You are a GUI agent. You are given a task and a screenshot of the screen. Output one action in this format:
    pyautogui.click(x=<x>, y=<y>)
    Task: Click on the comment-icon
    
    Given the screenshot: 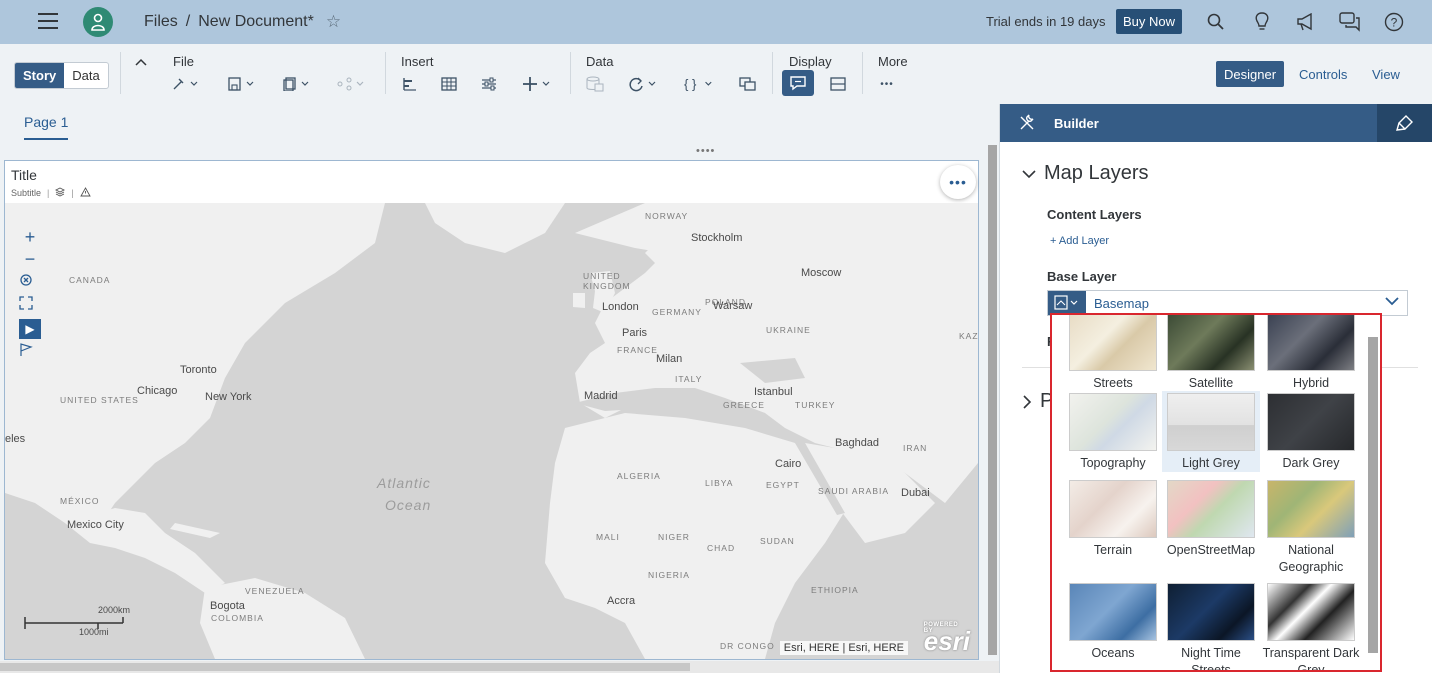 What is the action you would take?
    pyautogui.click(x=798, y=83)
    